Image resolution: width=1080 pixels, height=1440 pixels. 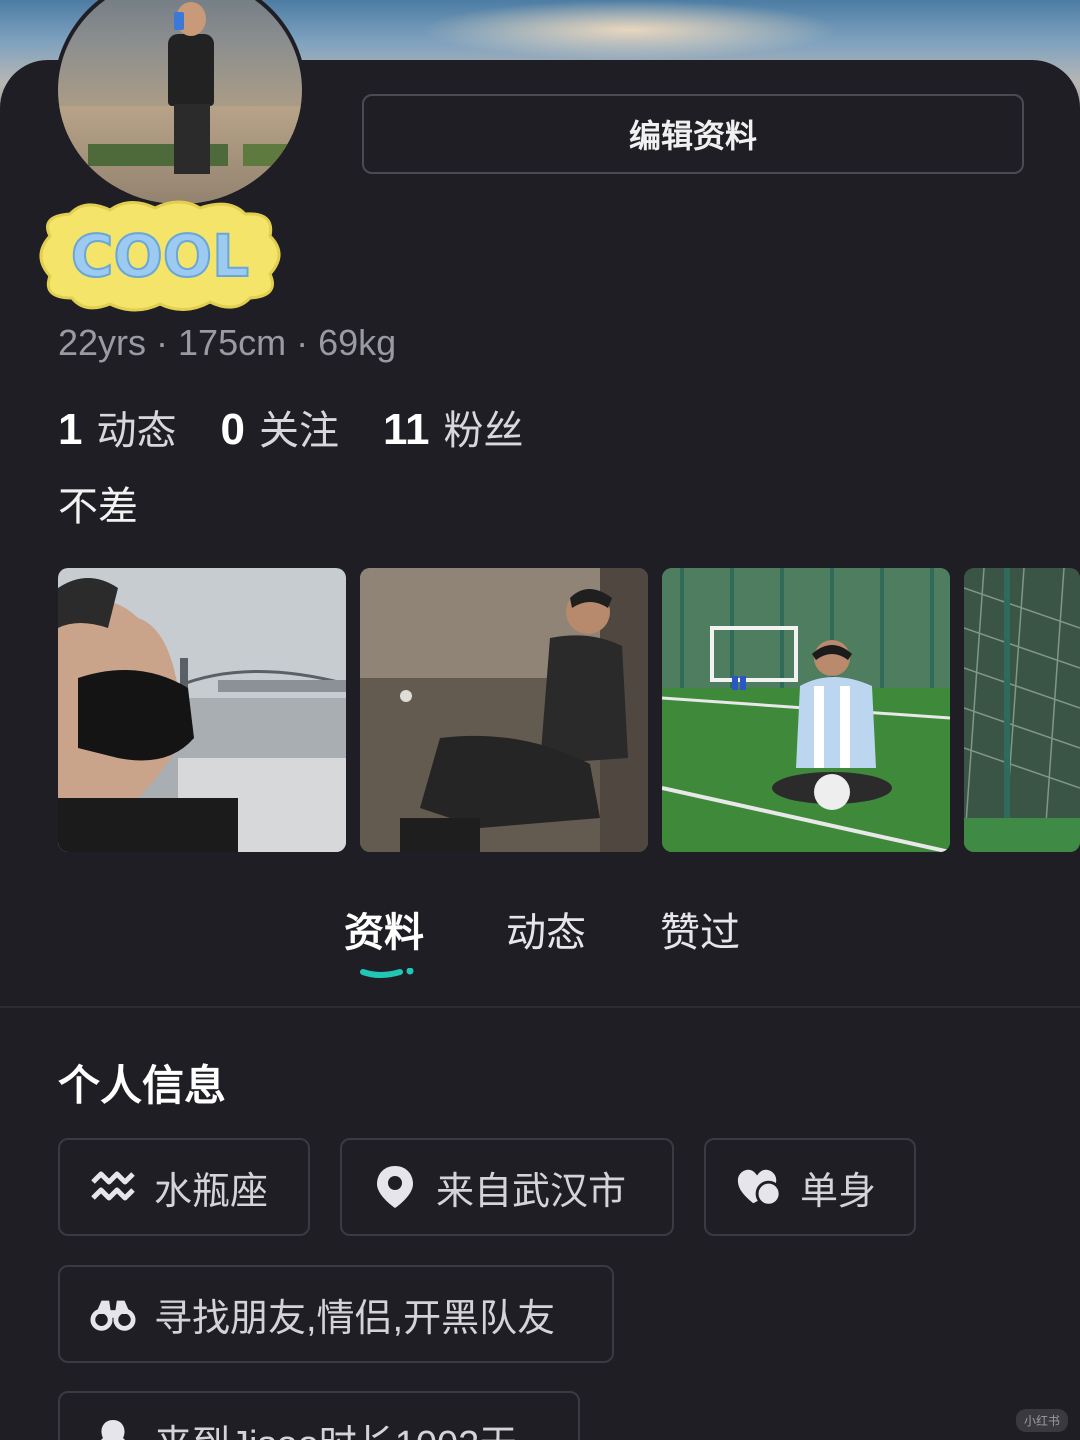 What do you see at coordinates (113, 1428) in the screenshot?
I see `tree-icon` at bounding box center [113, 1428].